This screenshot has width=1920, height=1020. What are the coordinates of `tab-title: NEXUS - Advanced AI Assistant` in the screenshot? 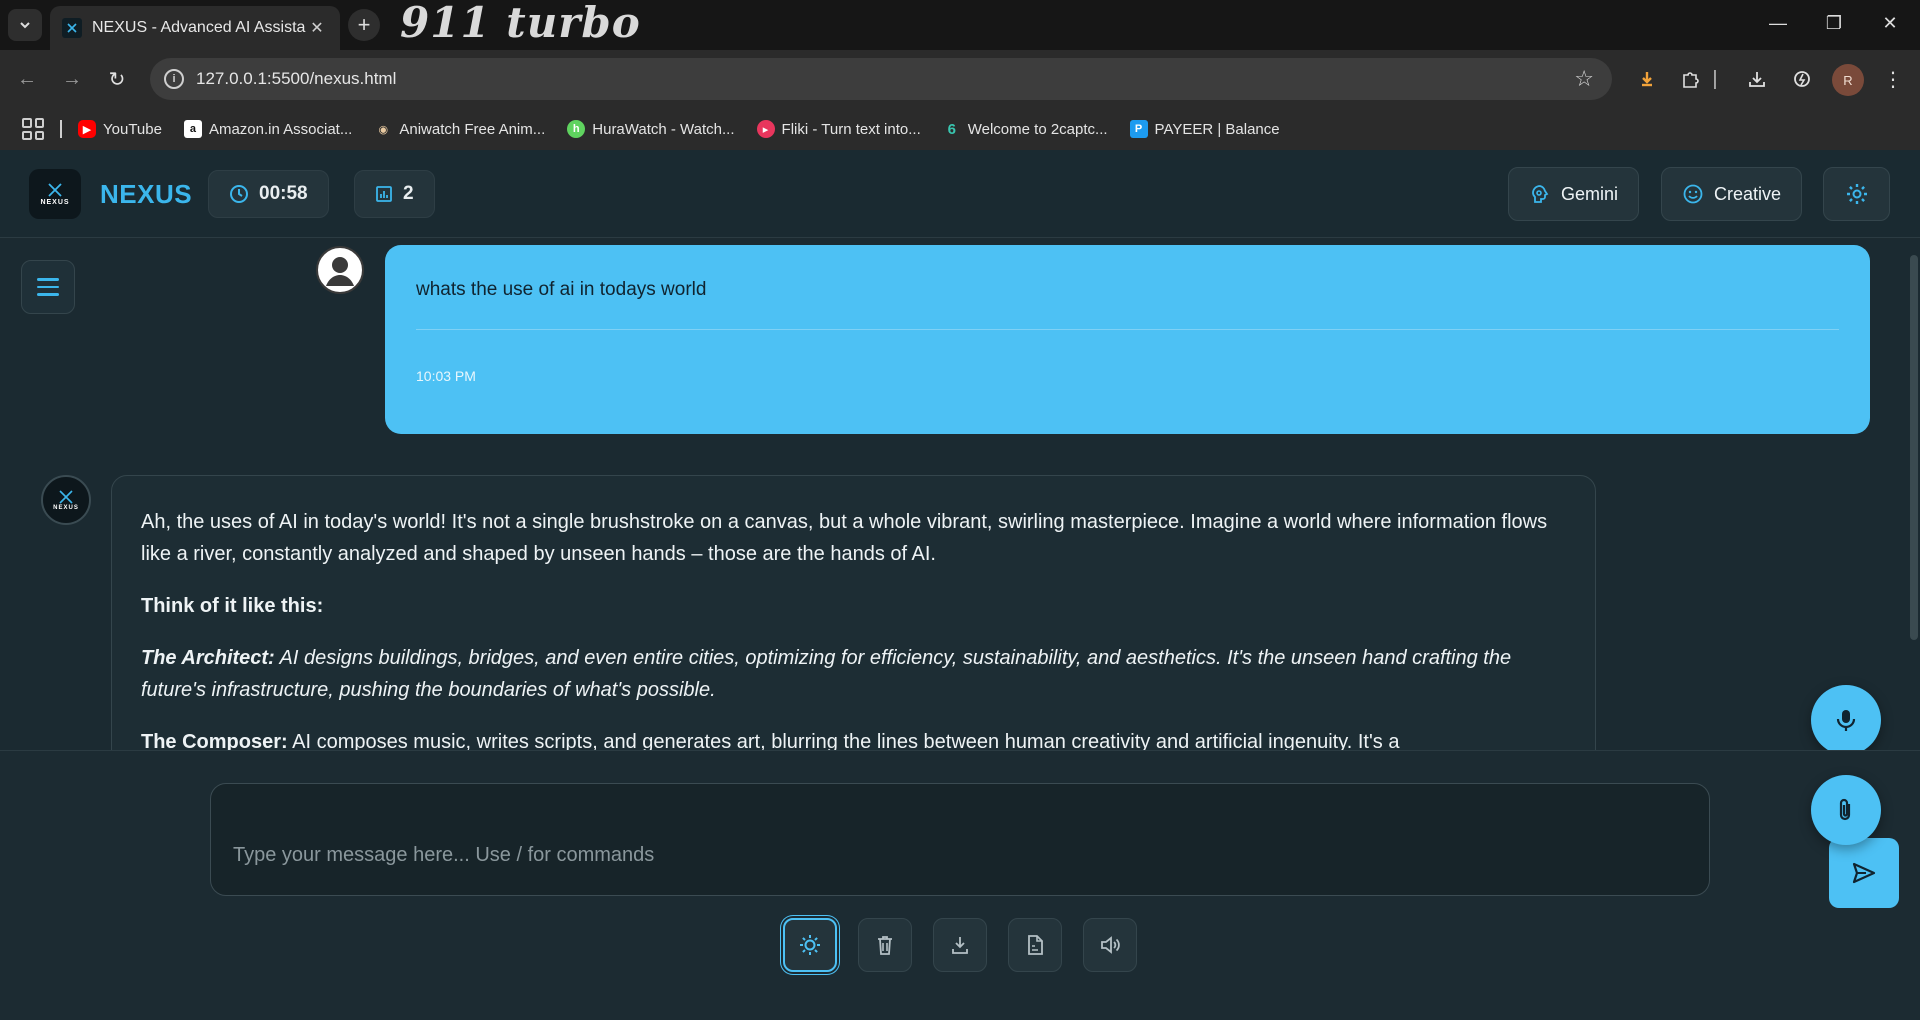 It's located at (199, 27).